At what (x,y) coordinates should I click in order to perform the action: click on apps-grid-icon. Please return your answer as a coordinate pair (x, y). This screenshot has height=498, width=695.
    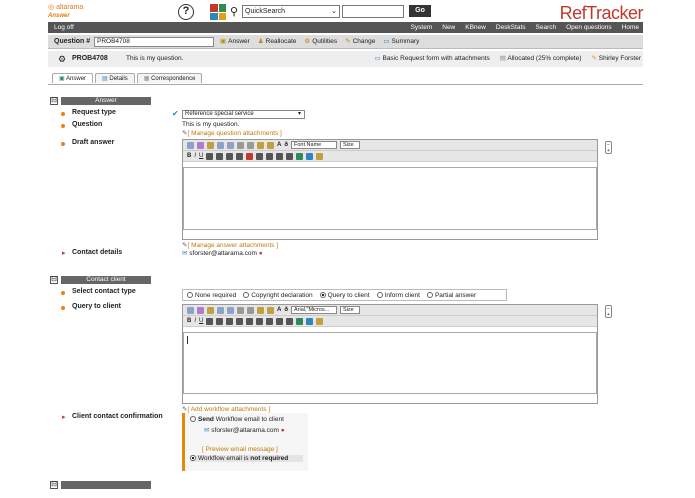
    Looking at the image, I should click on (218, 12).